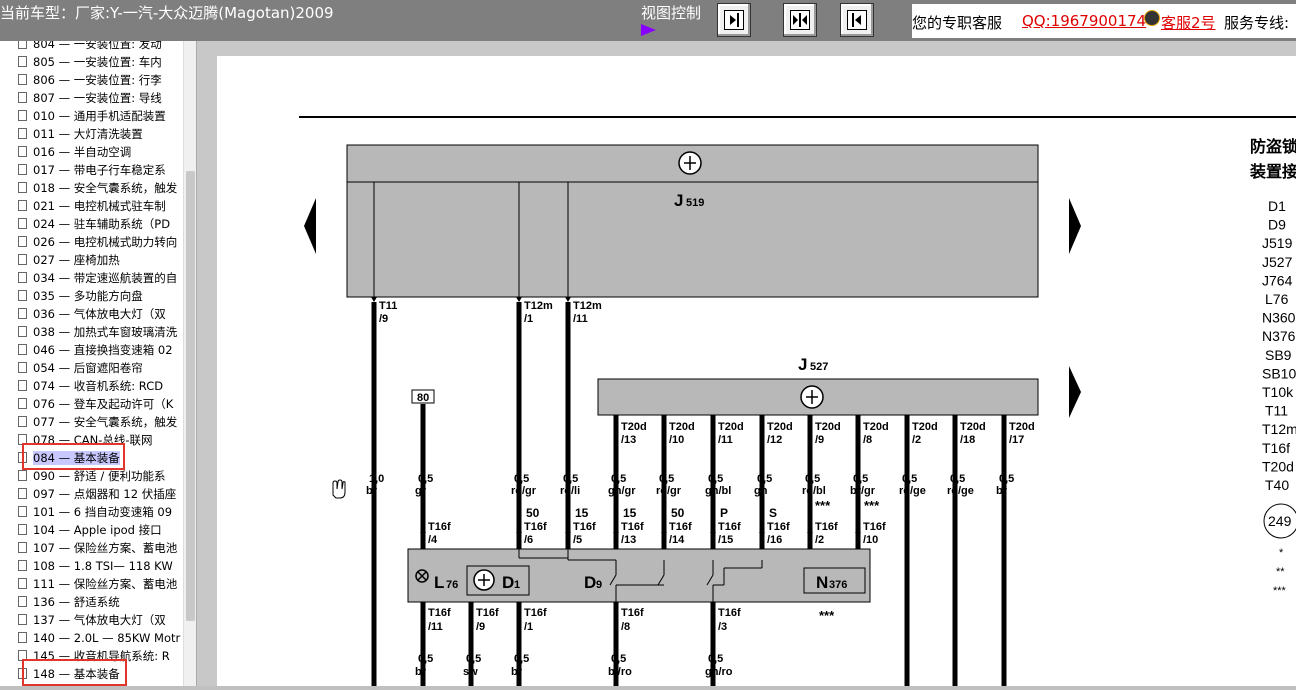 The height and width of the screenshot is (690, 1296). I want to click on legend-item: T20d, so click(1278, 466).